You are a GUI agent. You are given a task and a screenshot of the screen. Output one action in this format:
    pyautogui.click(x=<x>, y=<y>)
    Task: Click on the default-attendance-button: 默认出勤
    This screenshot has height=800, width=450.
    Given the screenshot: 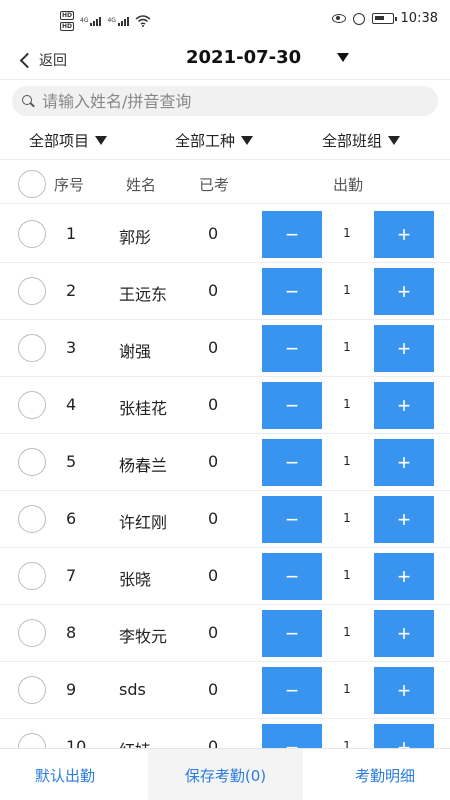 What is the action you would take?
    pyautogui.click(x=65, y=774)
    